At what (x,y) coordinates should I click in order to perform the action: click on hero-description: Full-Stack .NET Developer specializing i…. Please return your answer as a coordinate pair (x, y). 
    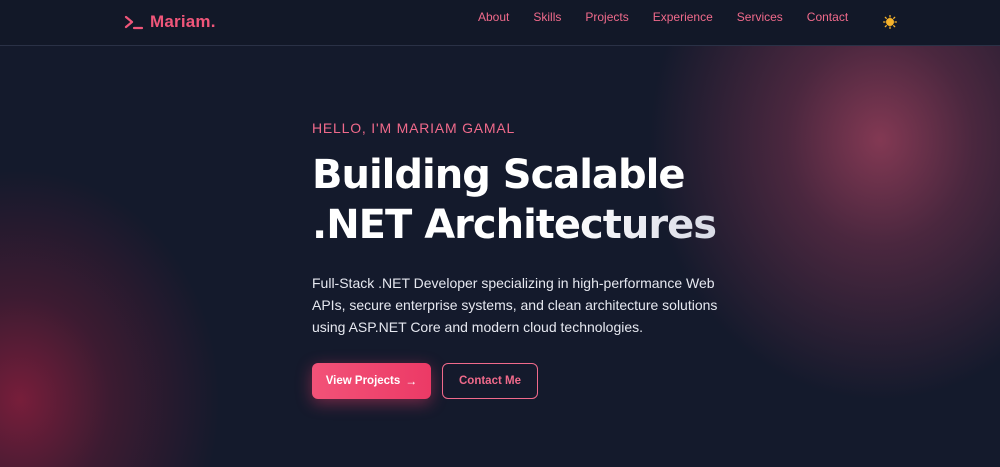
    Looking at the image, I should click on (515, 305).